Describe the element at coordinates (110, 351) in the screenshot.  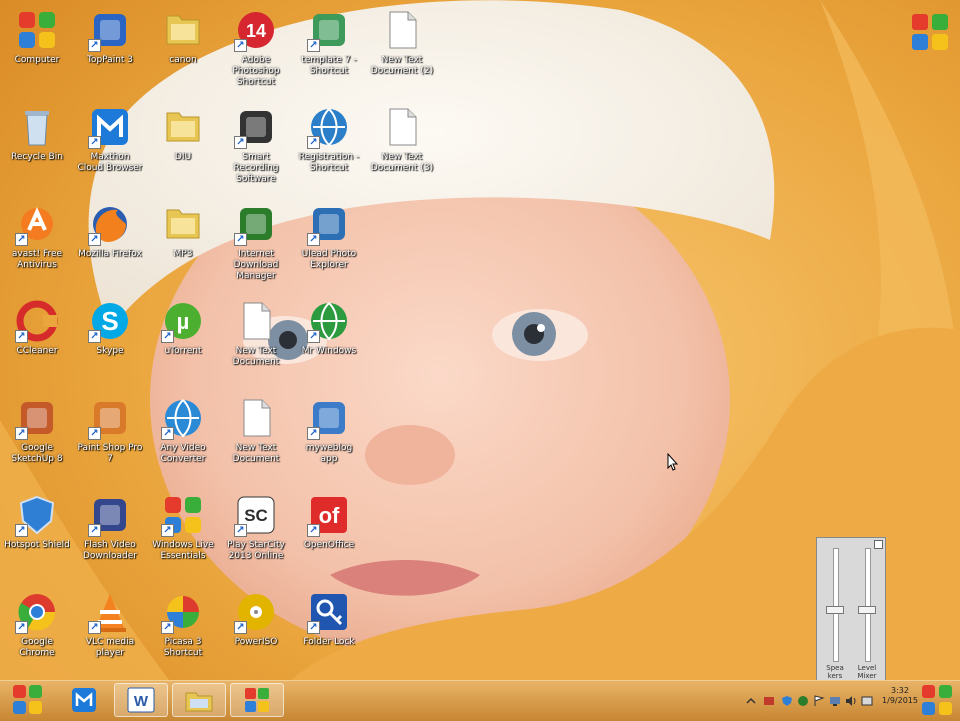
I see `desktop-icon-label: Skype` at that location.